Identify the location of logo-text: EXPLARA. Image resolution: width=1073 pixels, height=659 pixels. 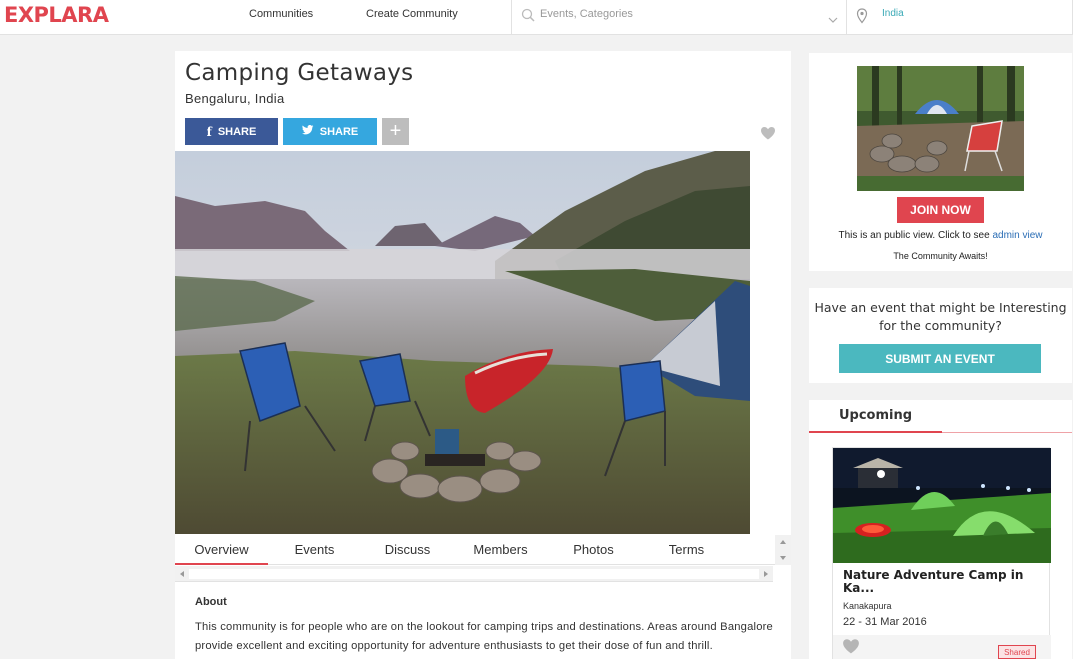
(56, 15).